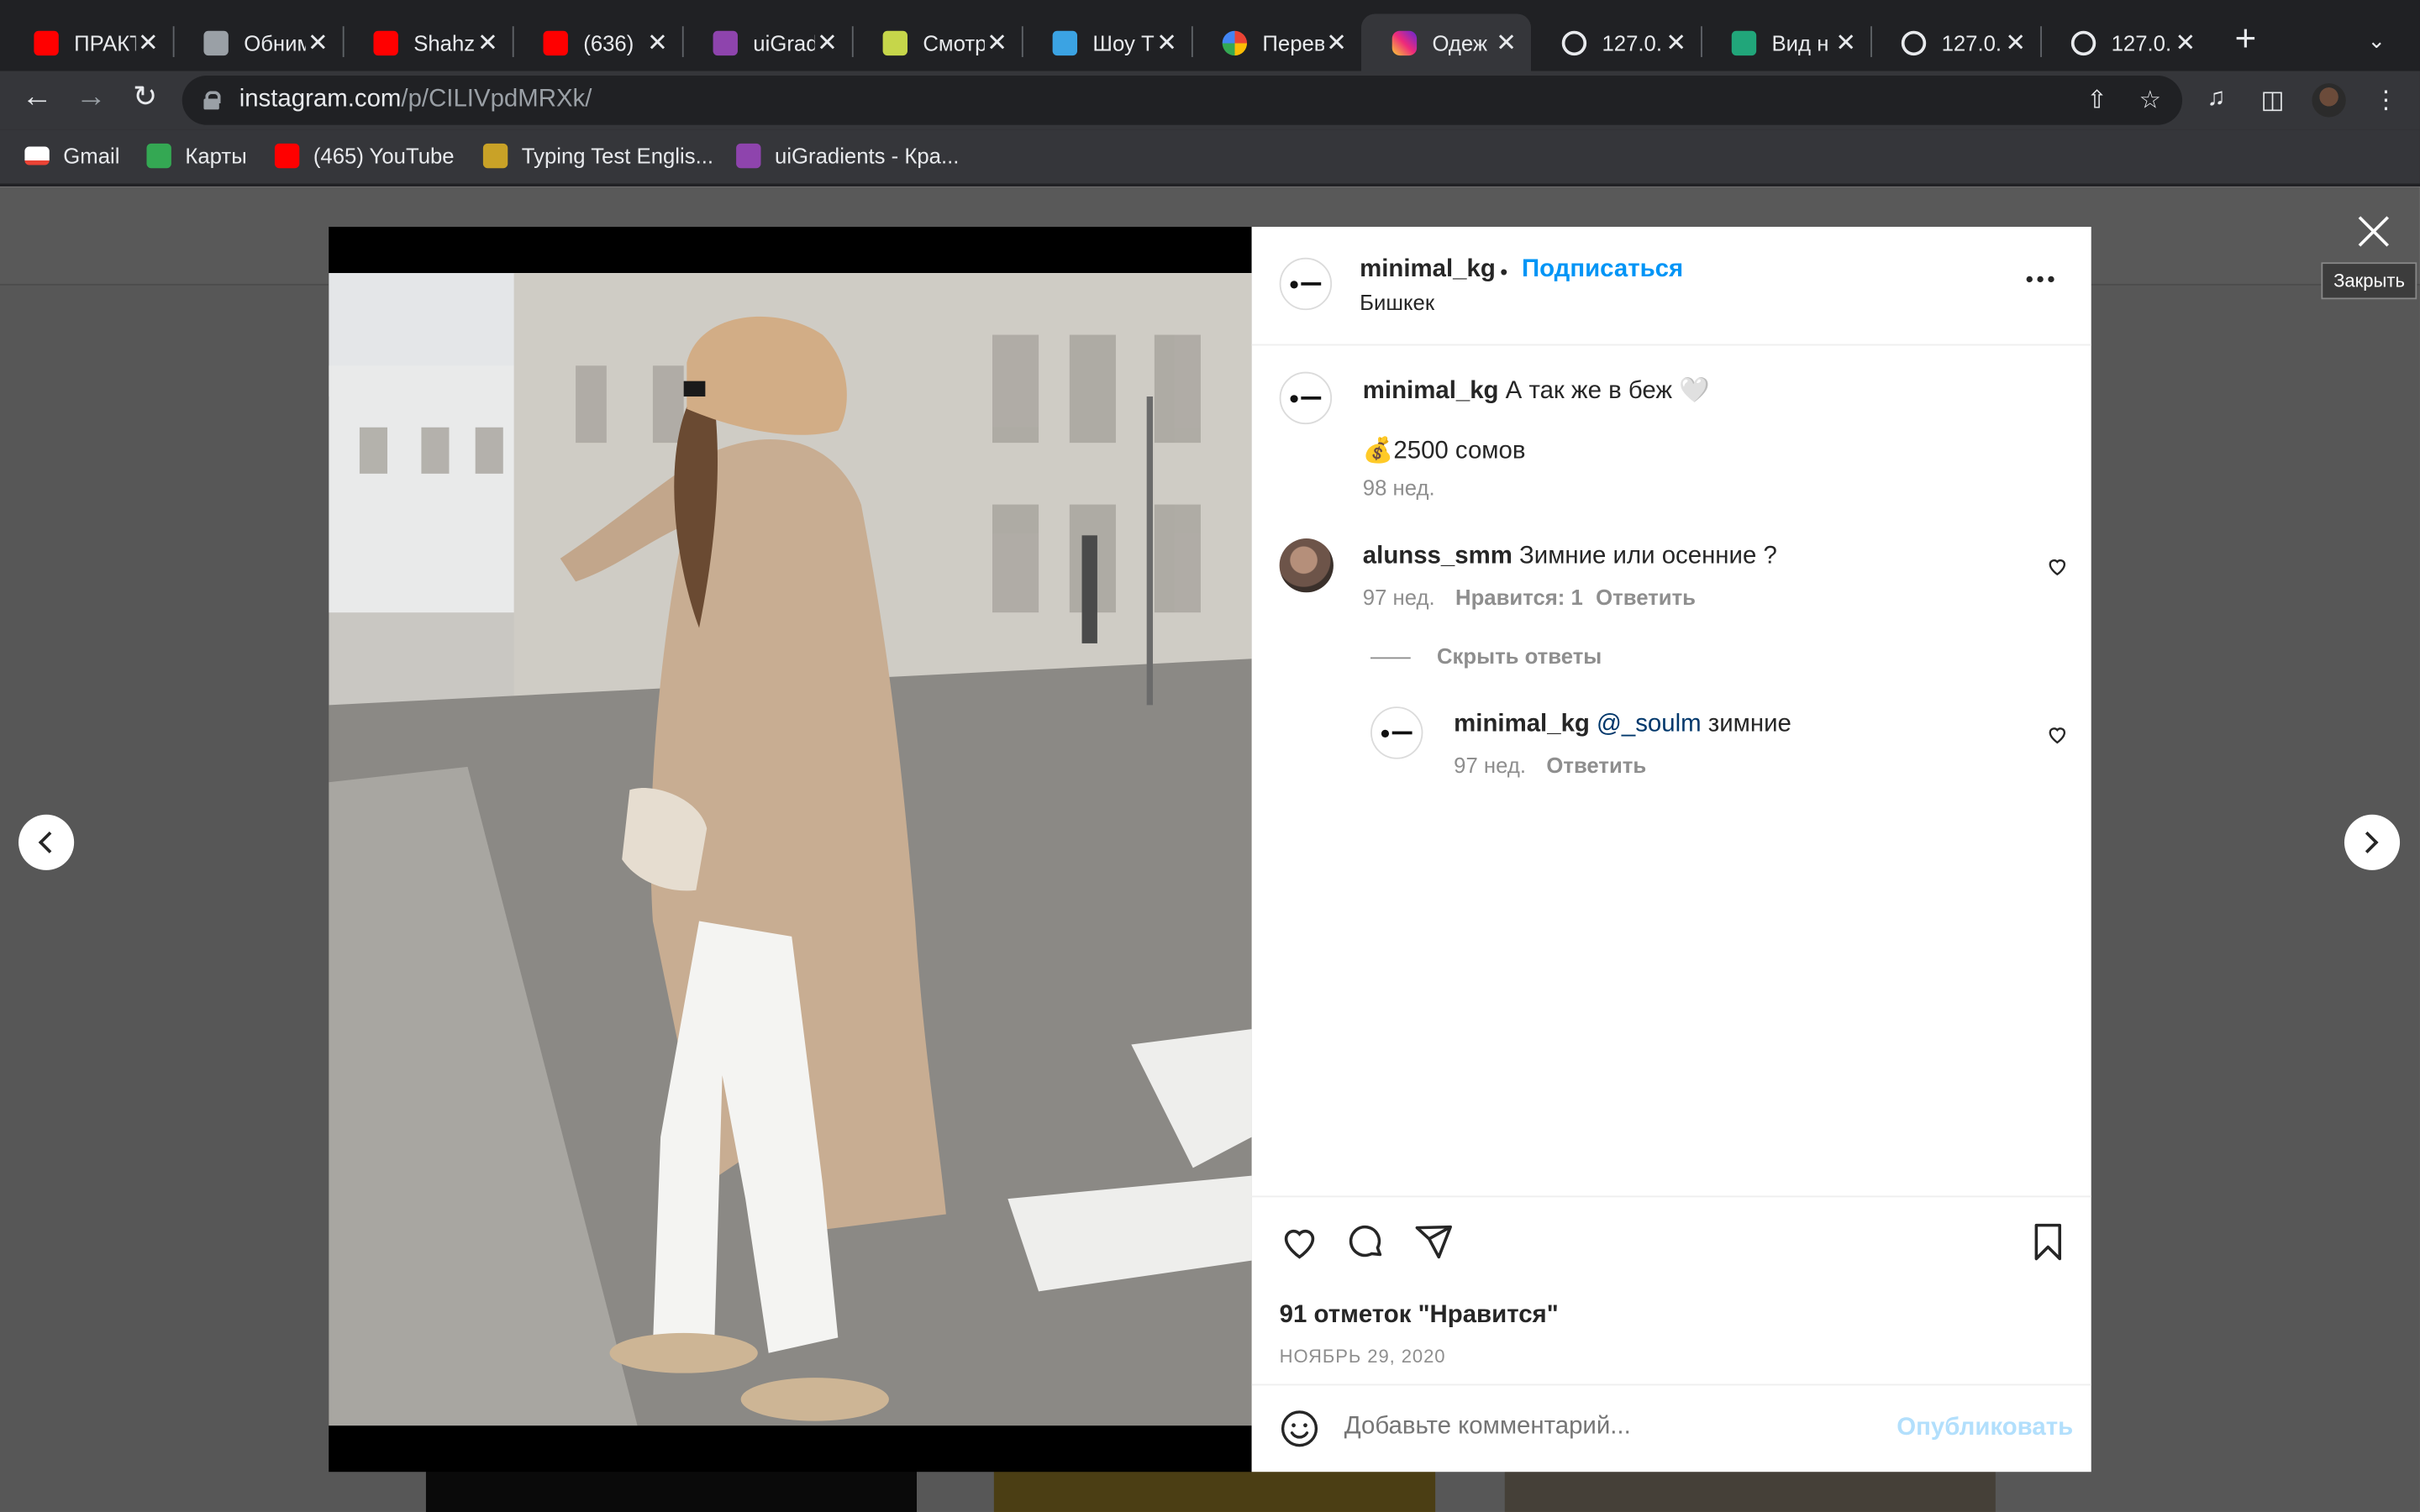 The height and width of the screenshot is (1512, 2420). Describe the element at coordinates (1985, 1428) in the screenshot. I see `publish-button: Опубликовать` at that location.